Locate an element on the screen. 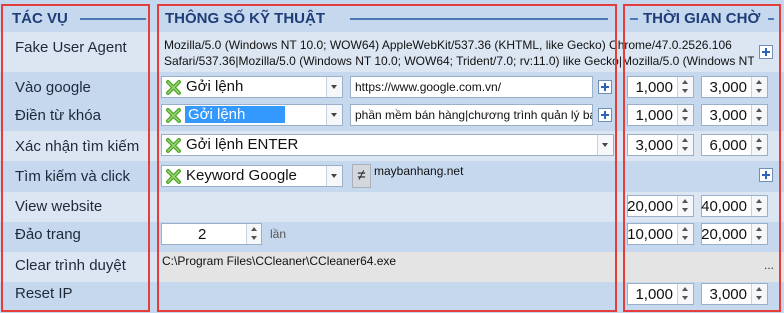  header-wait-time: THỜI GIAN CHỜ is located at coordinates (702, 18).